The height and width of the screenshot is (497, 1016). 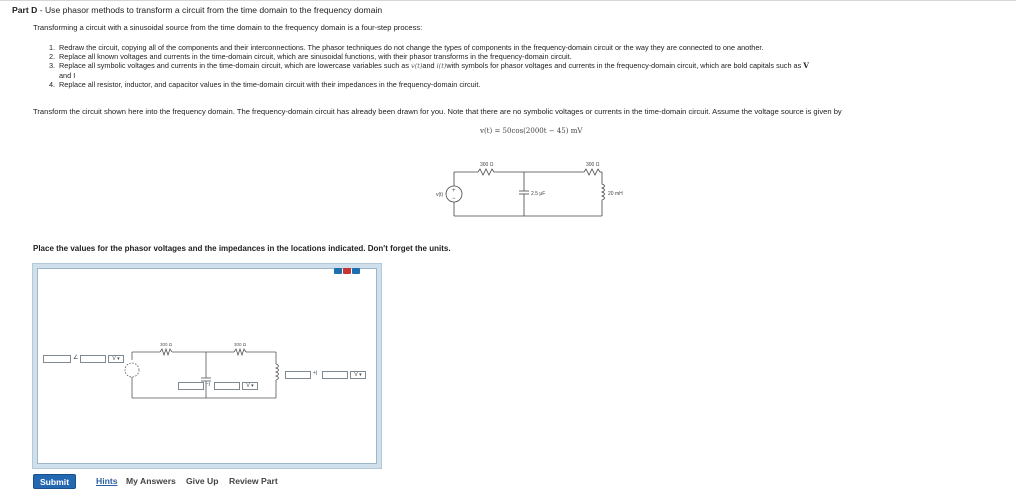 I want to click on inductor-real-dropzone, so click(x=298, y=375).